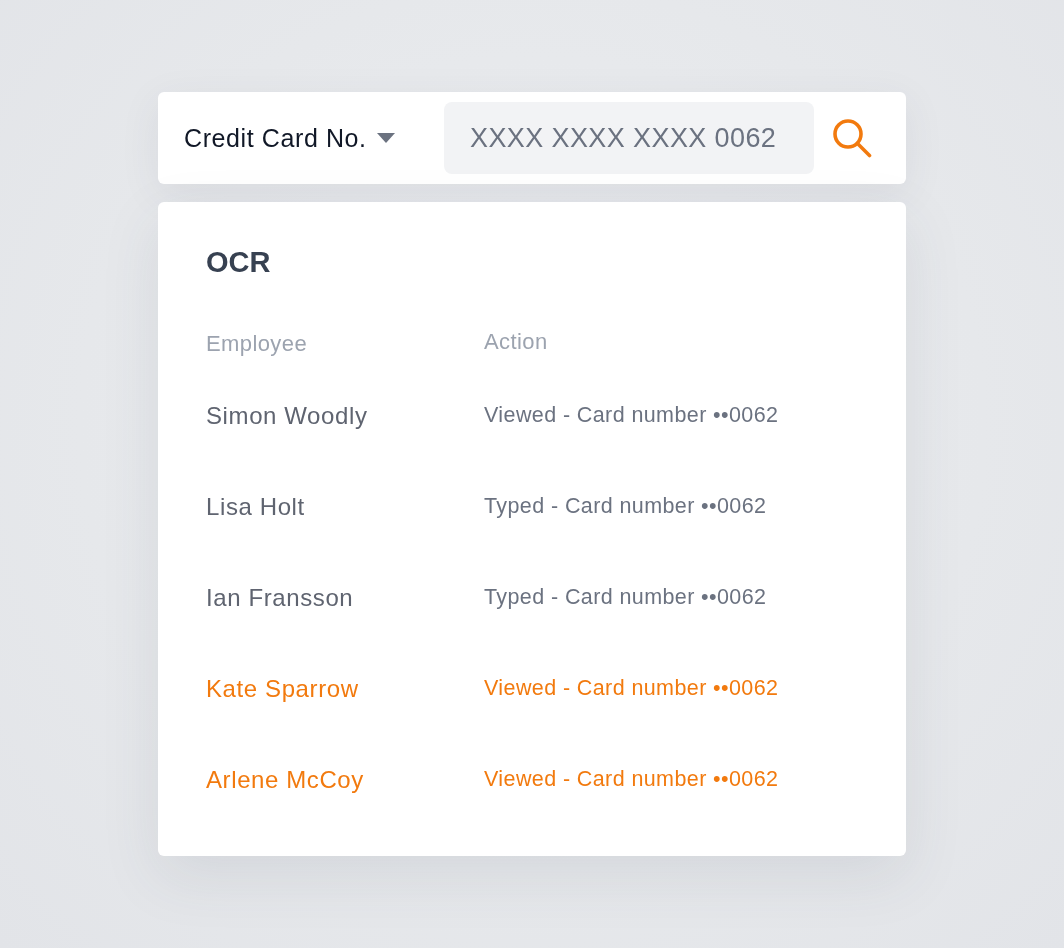 The image size is (1064, 948). Describe the element at coordinates (289, 138) in the screenshot. I see `field-dropdown: Credit Card No.` at that location.